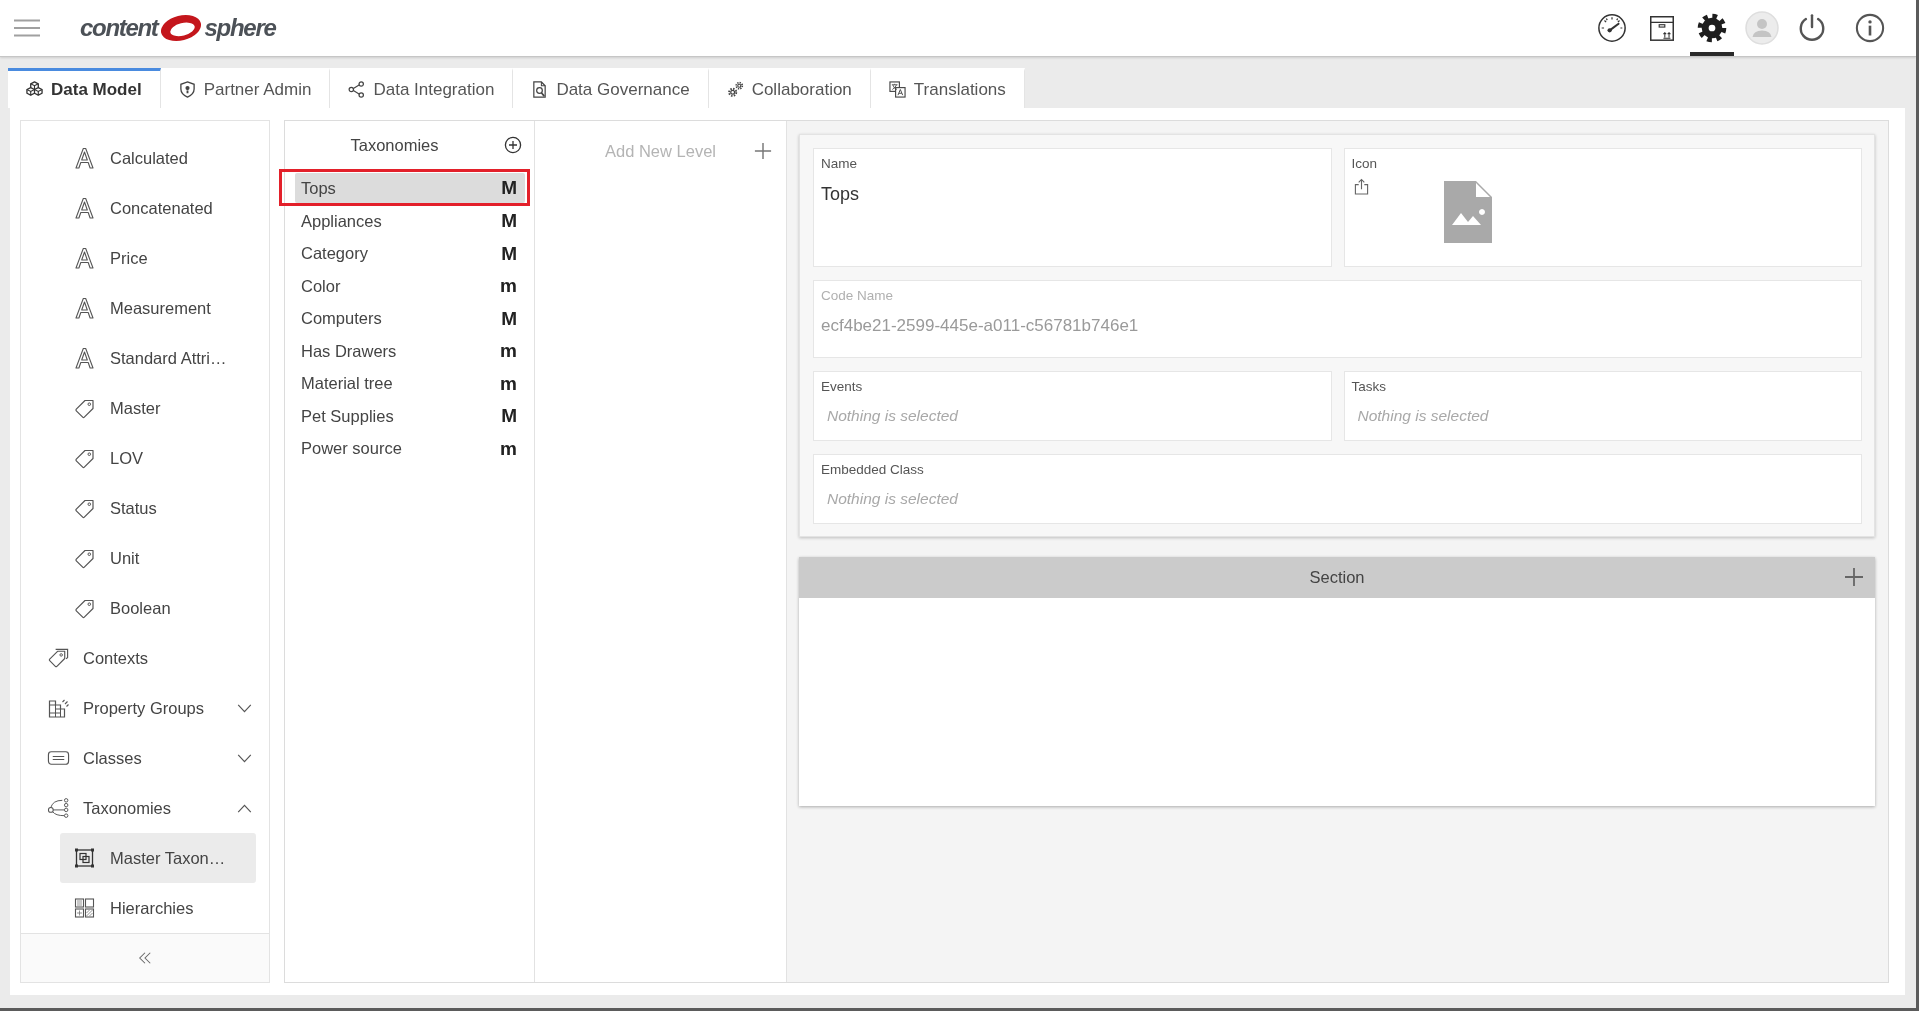 The image size is (1919, 1011). I want to click on menu-icon, so click(27, 28).